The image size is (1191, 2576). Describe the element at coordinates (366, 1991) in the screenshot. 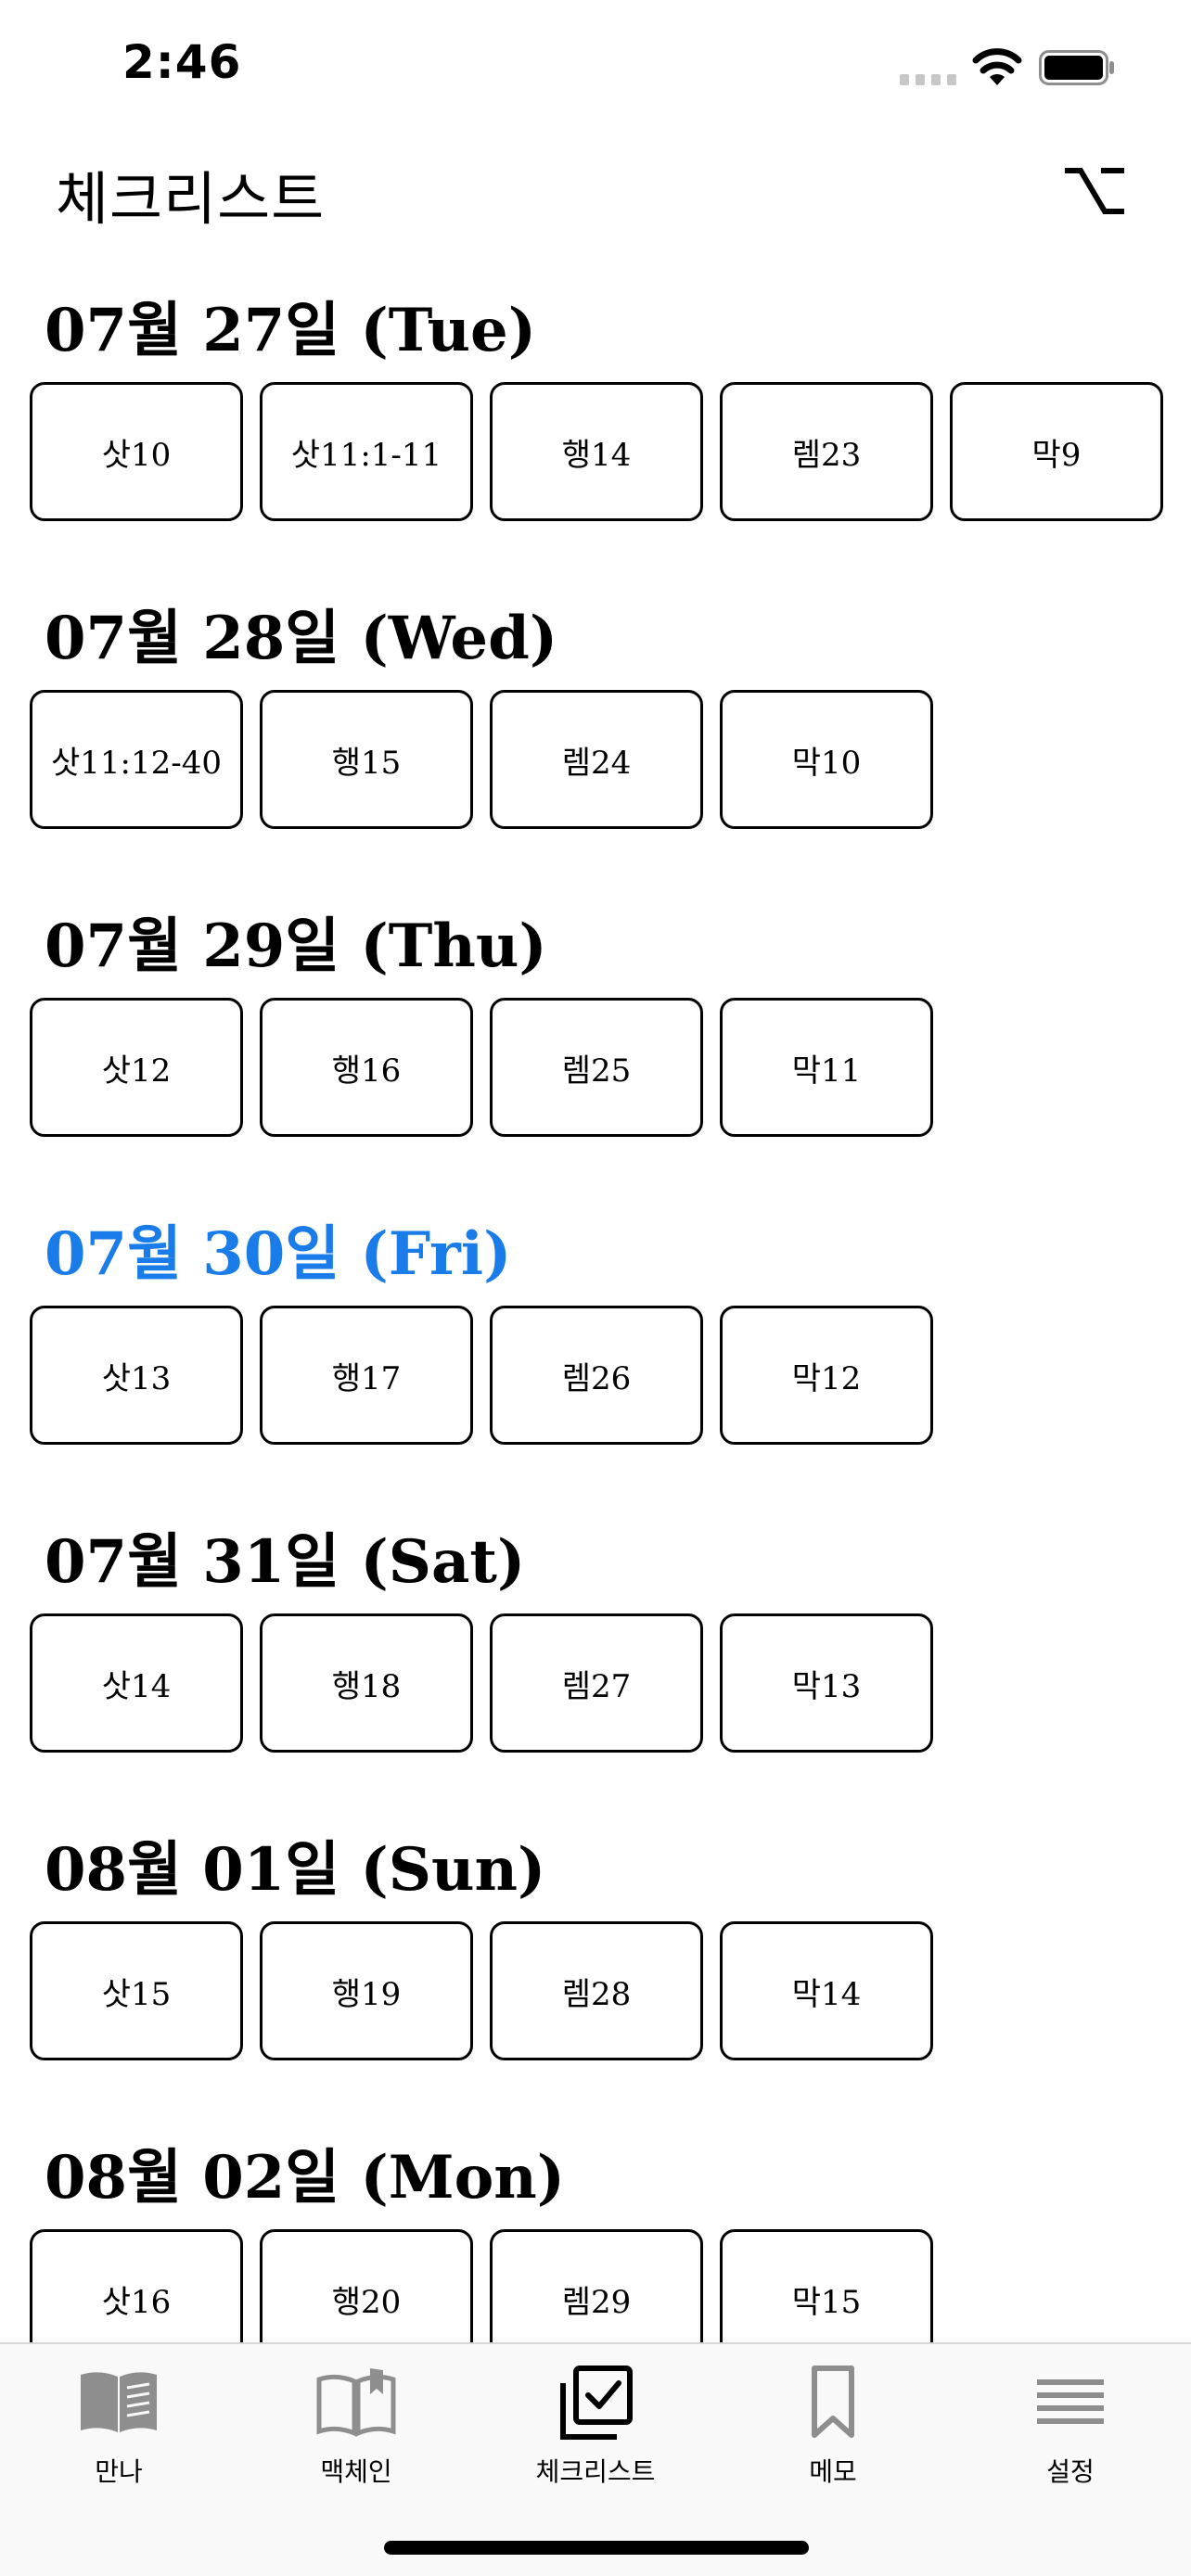

I see `reading-chip: 행19` at that location.